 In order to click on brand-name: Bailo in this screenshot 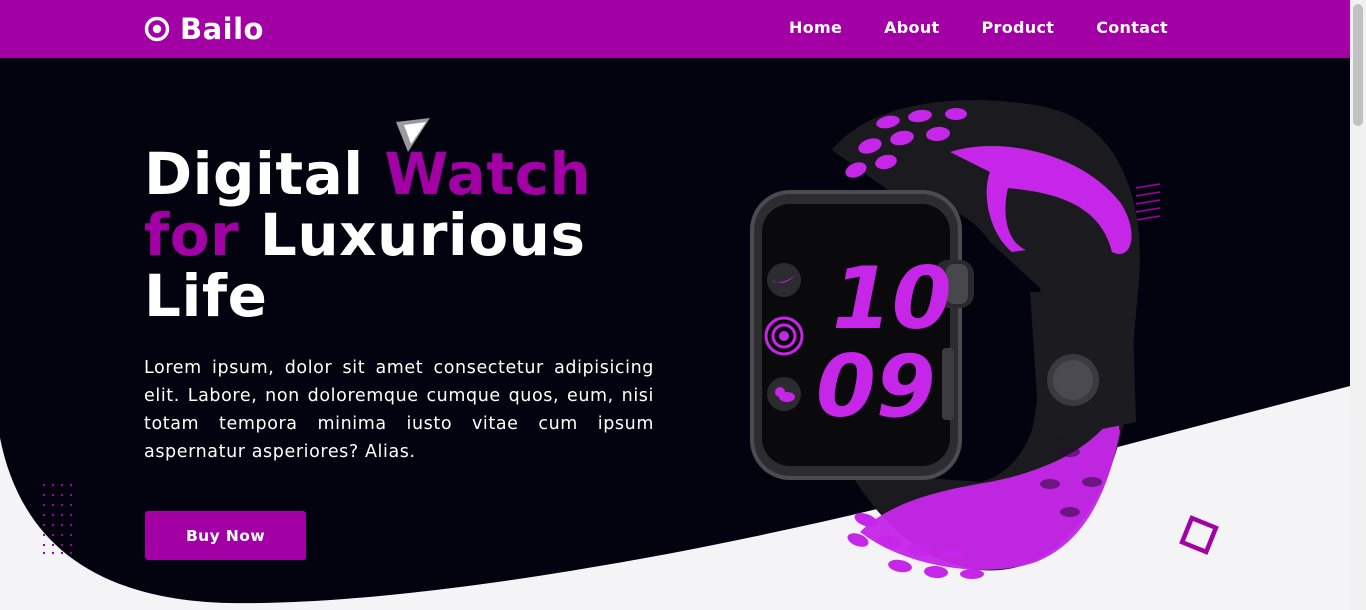, I will do `click(222, 29)`.